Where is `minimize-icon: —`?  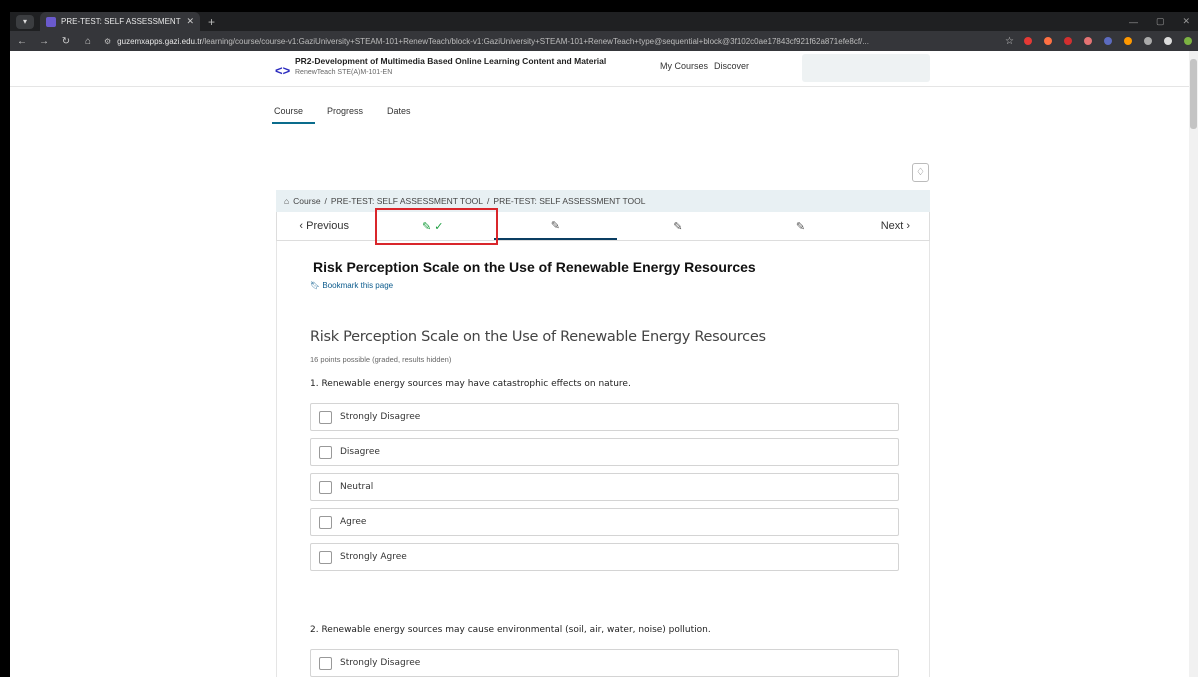 minimize-icon: — is located at coordinates (1133, 22).